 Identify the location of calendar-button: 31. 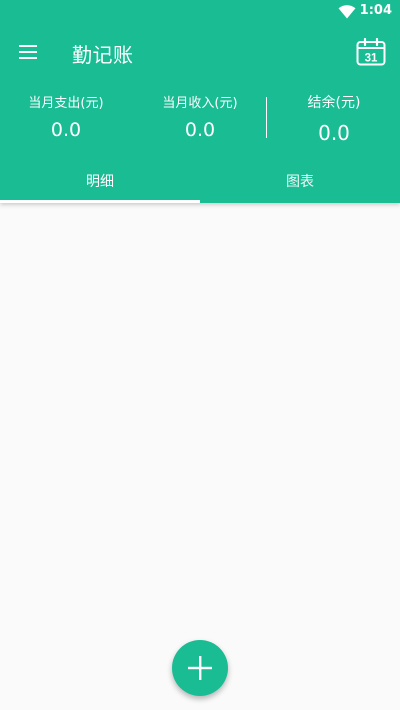
(372, 52).